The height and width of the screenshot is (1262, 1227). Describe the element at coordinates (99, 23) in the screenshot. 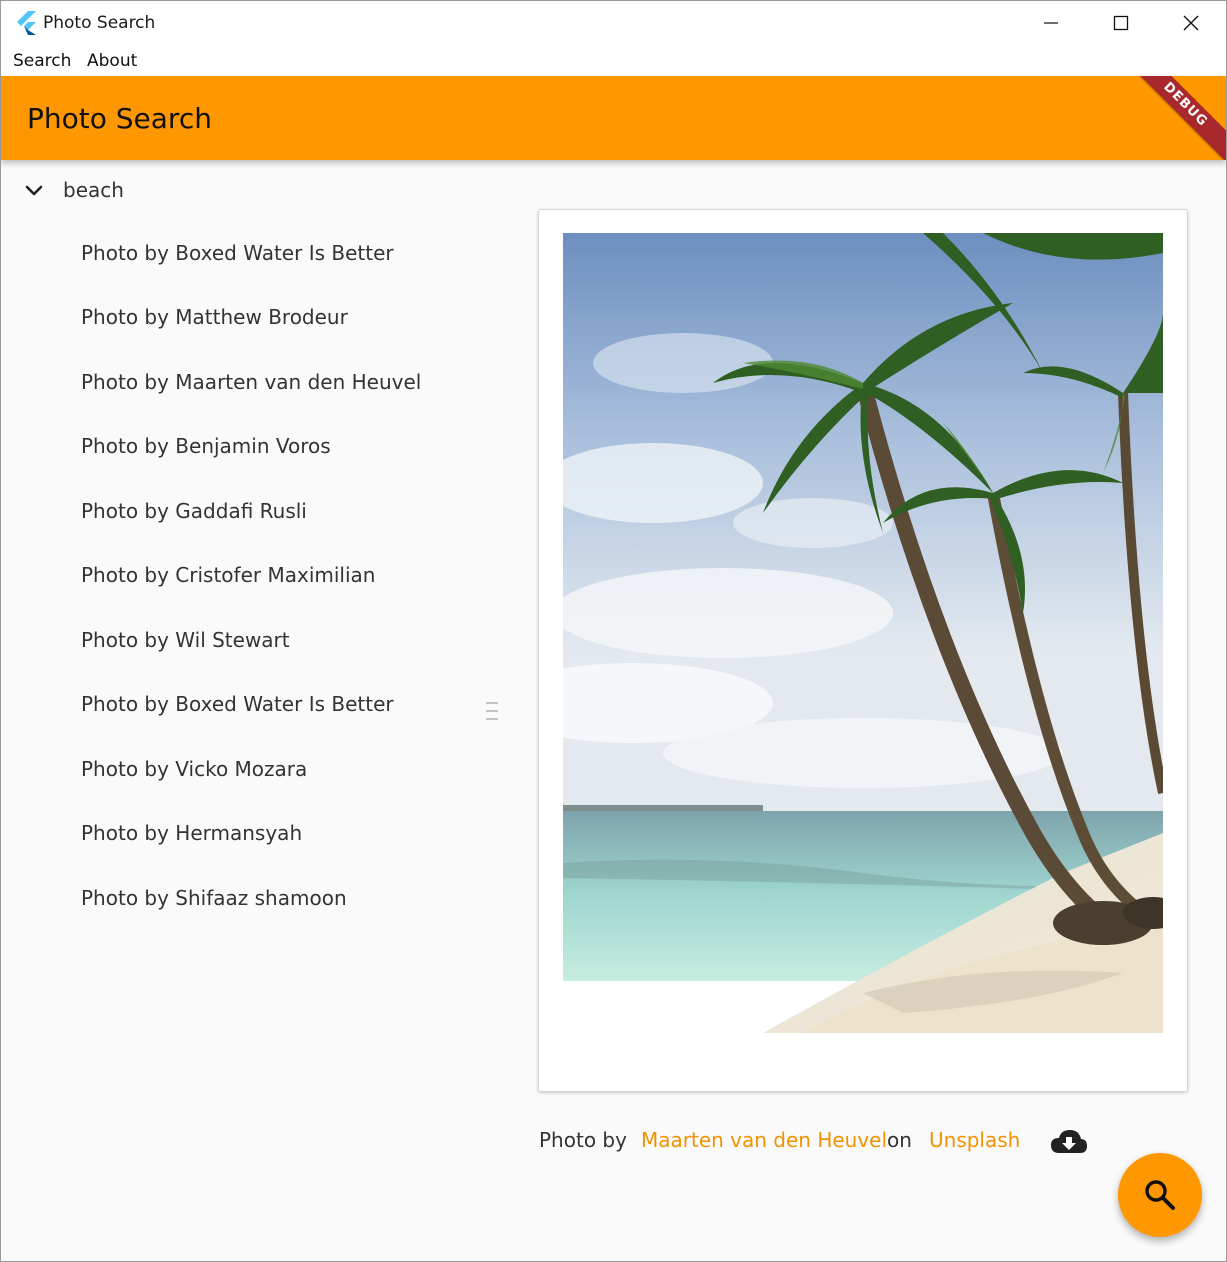

I see `window-title: Photo Search` at that location.